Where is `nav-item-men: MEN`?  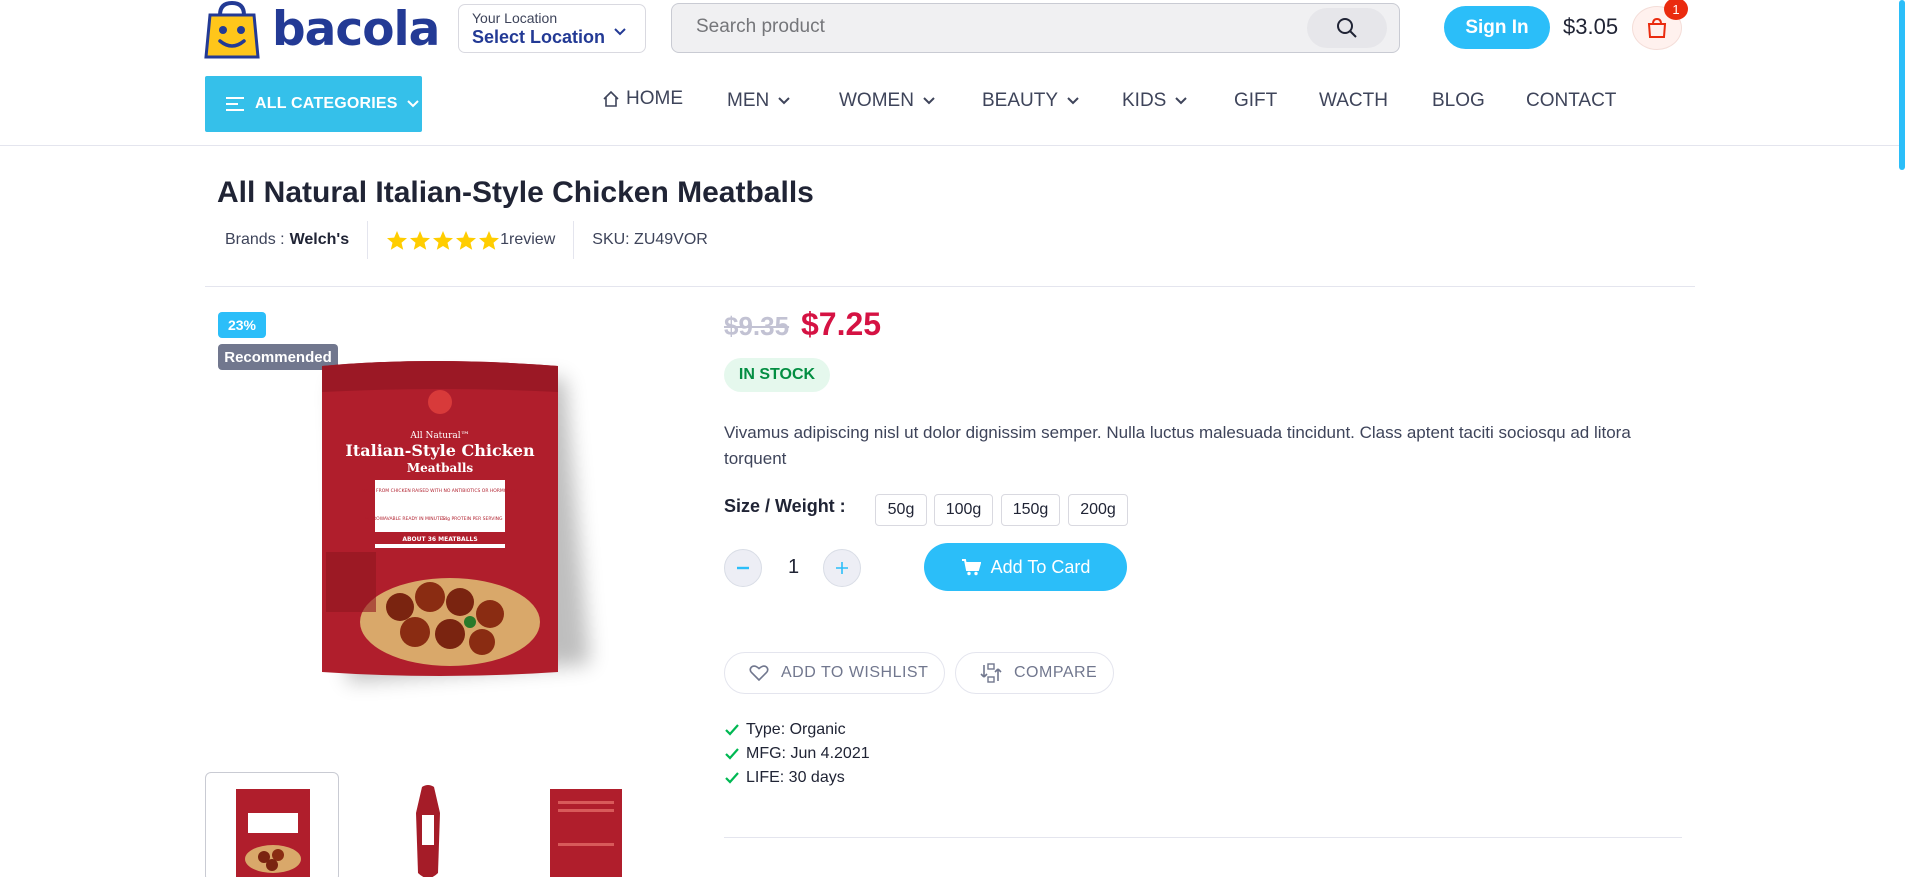
nav-item-men: MEN is located at coordinates (759, 101).